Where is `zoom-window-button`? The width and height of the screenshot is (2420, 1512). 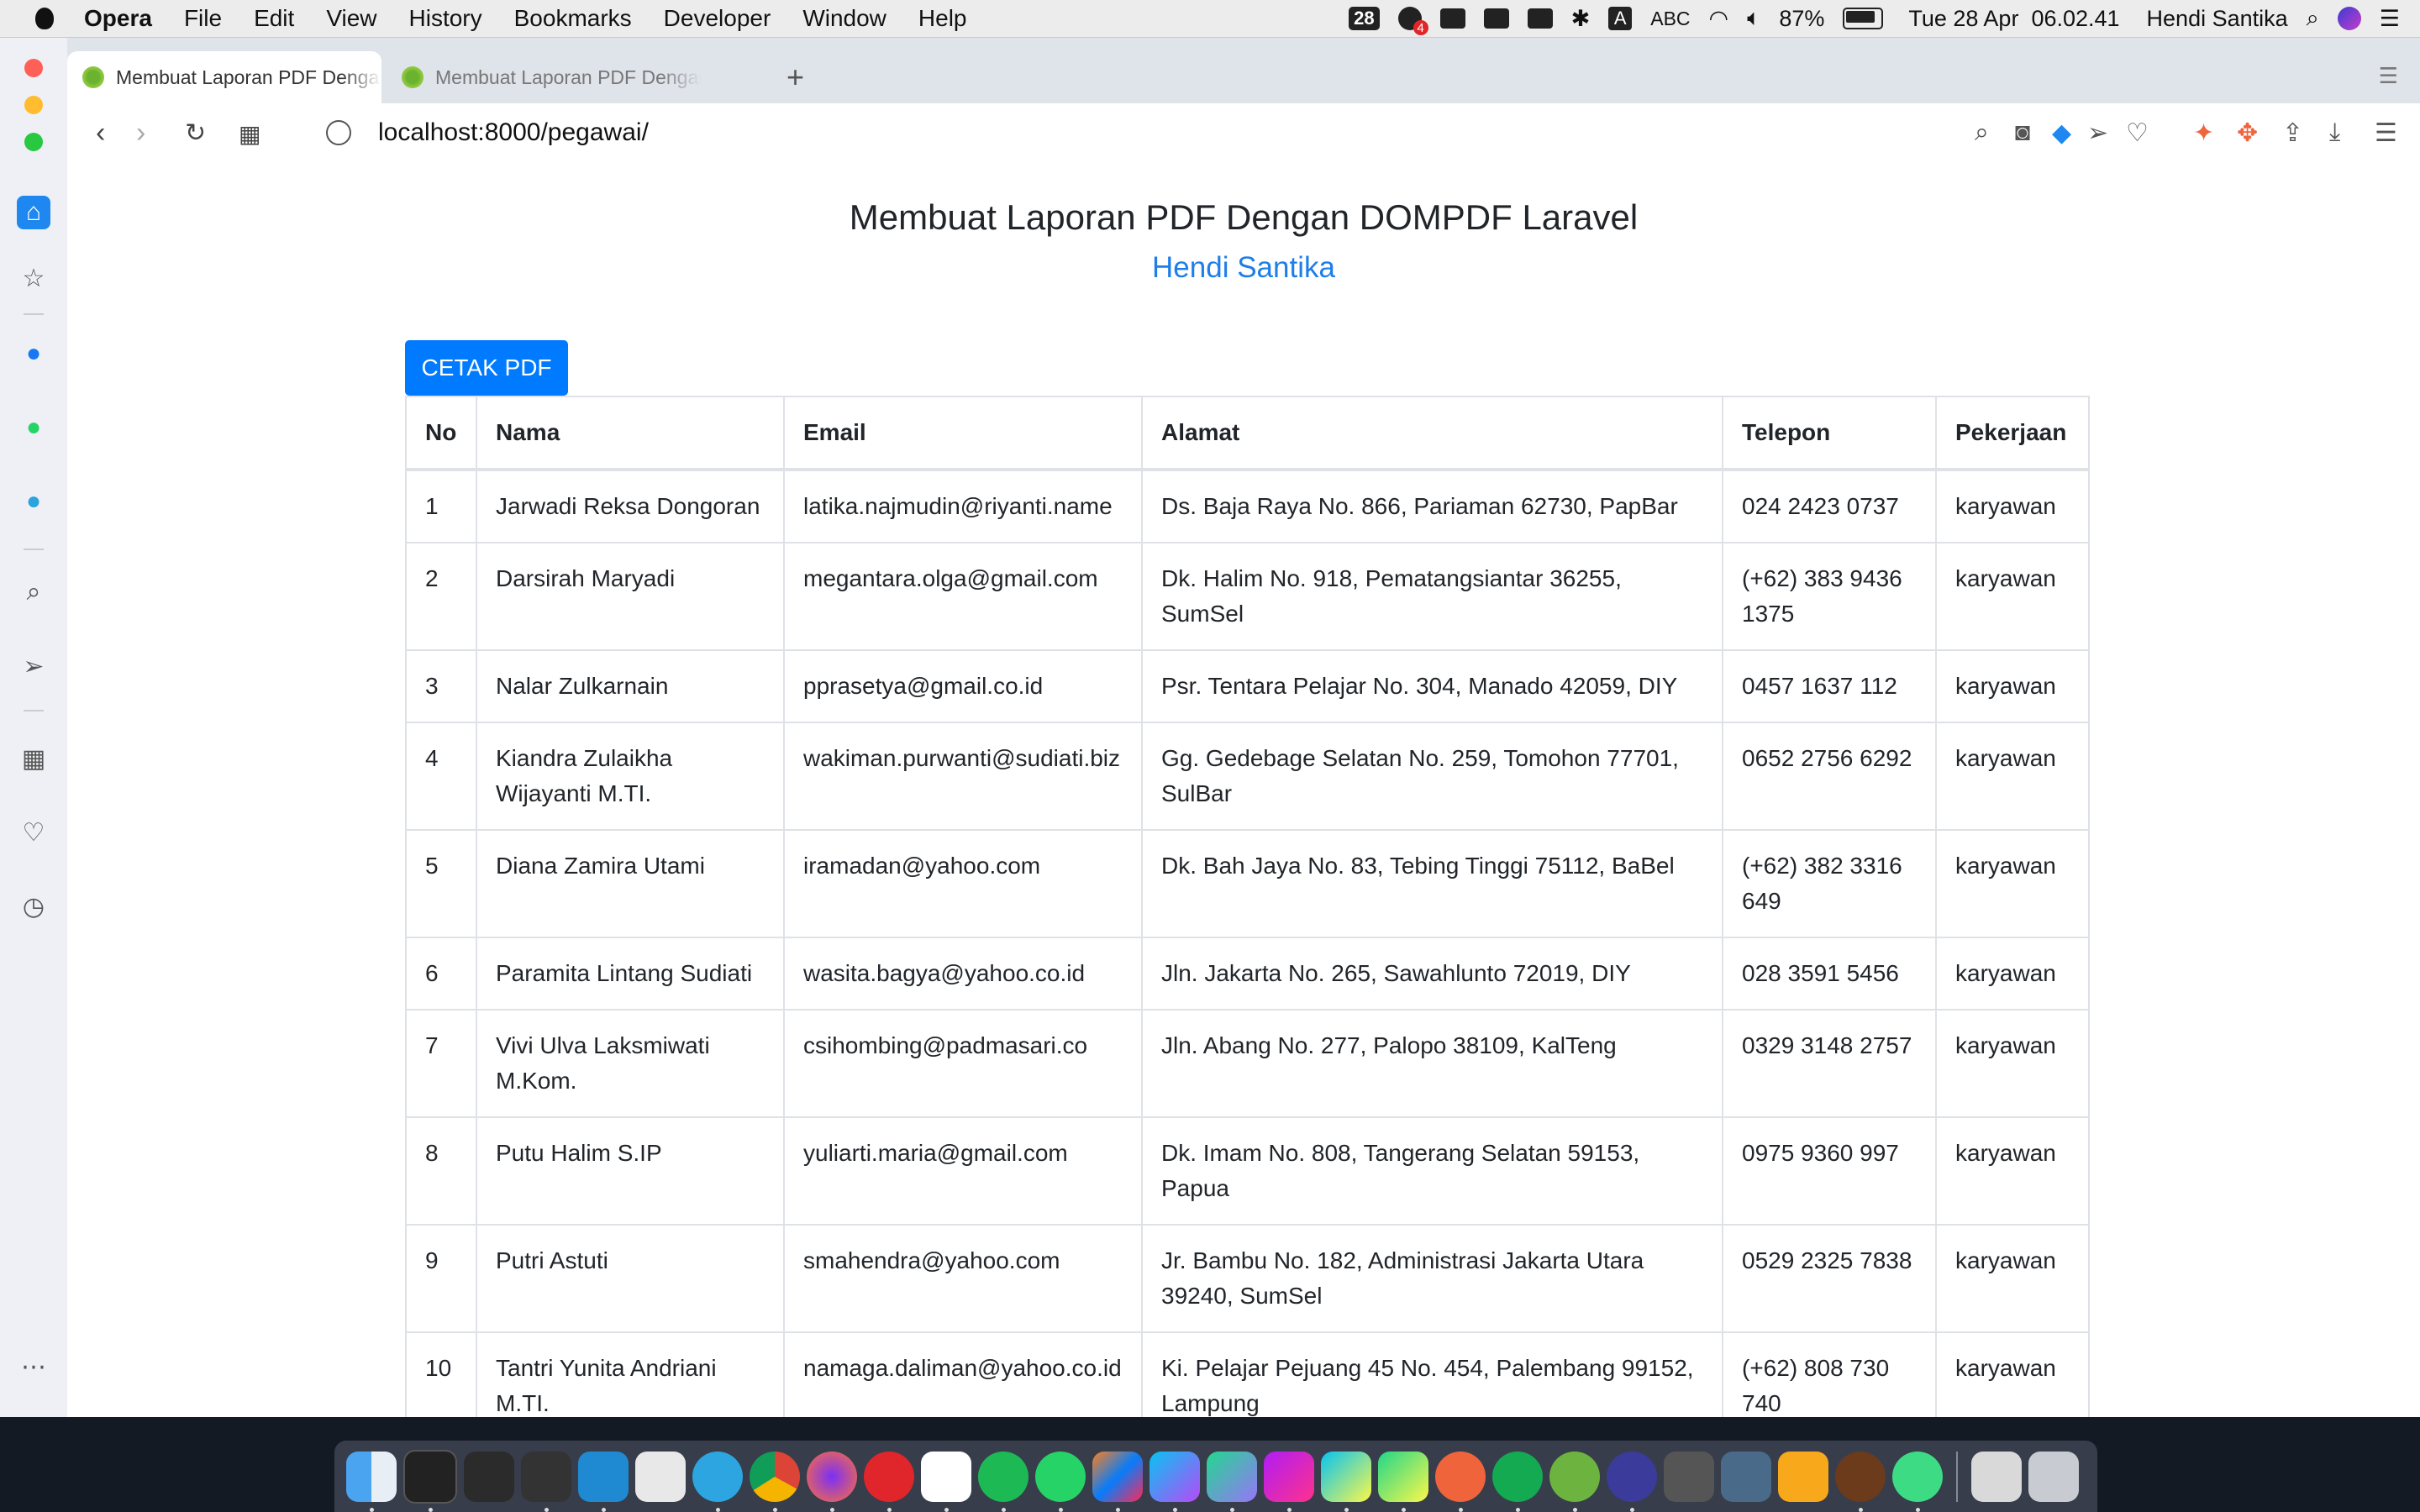 zoom-window-button is located at coordinates (34, 142).